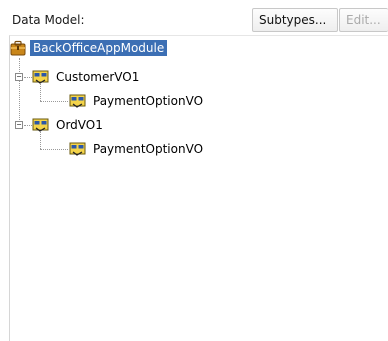 This screenshot has width=388, height=341. I want to click on tree-node-label: BackOfficeAppModule, so click(99, 48).